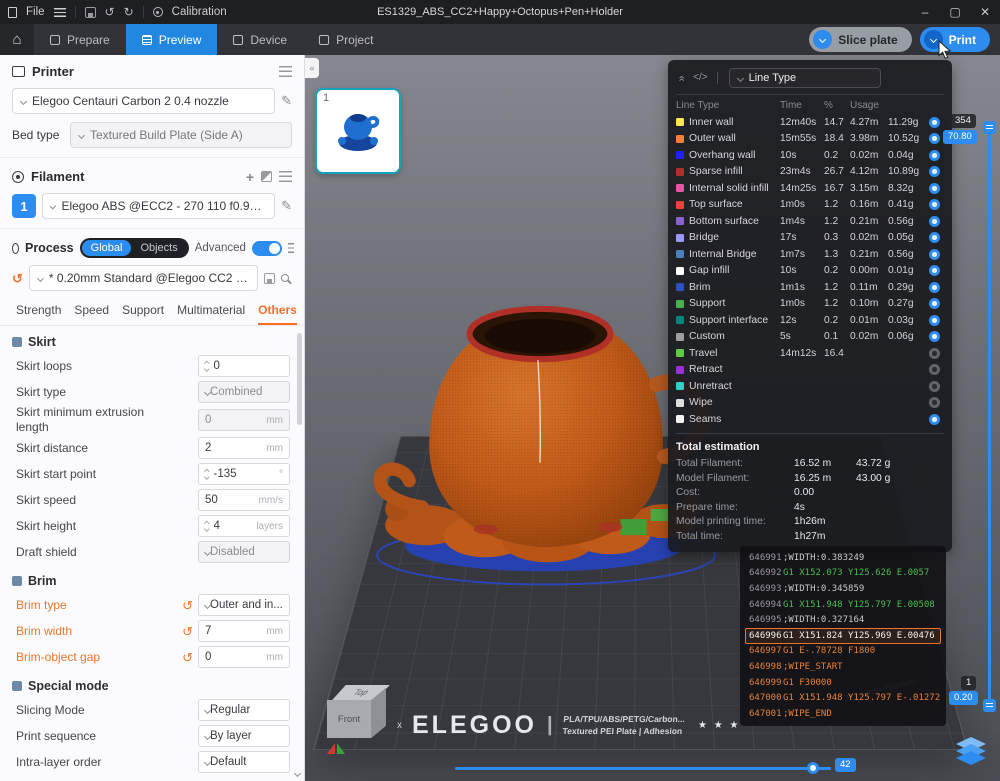  What do you see at coordinates (244, 631) in the screenshot?
I see `value-field: 7 mm` at bounding box center [244, 631].